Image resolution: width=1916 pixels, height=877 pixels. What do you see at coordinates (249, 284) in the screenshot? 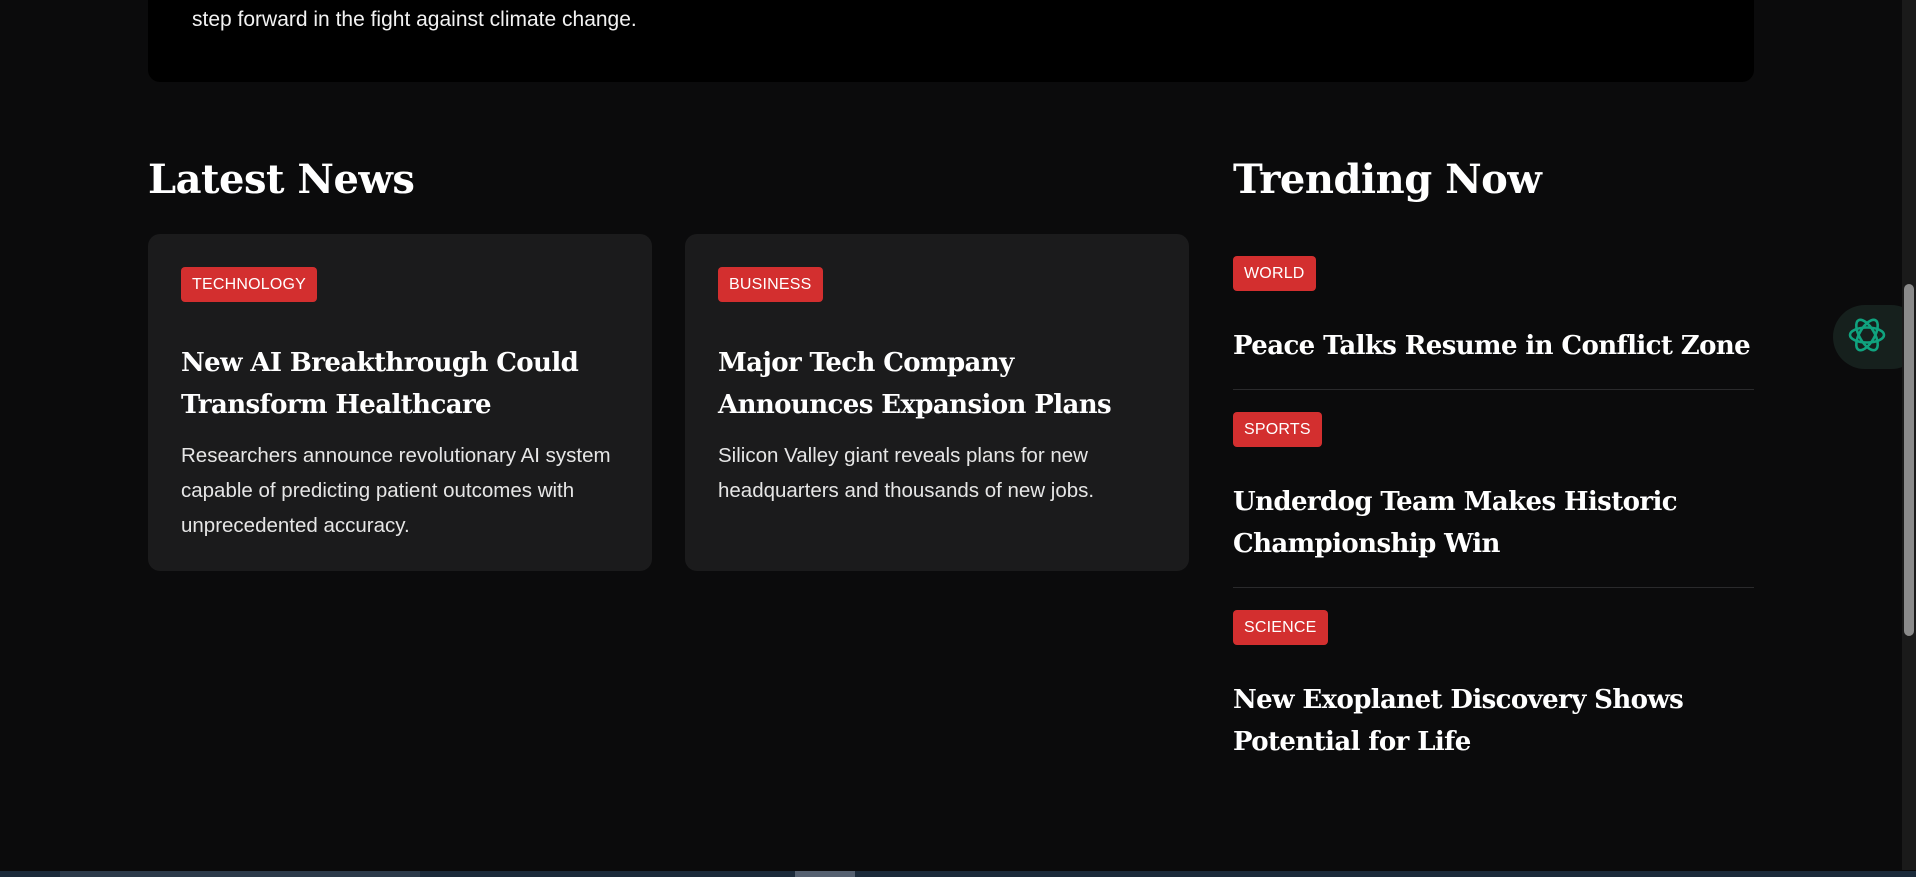
I see `category-tag: TECHNOLOGY` at bounding box center [249, 284].